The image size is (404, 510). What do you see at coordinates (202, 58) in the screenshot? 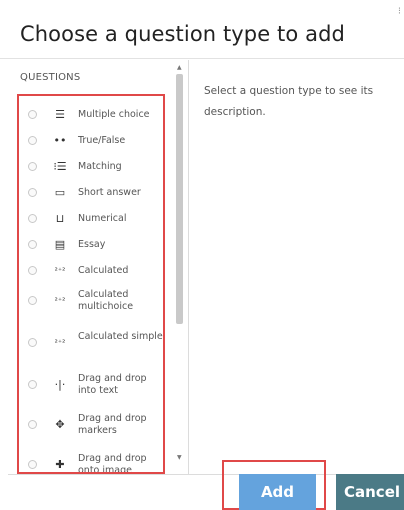
I see `header-divider` at bounding box center [202, 58].